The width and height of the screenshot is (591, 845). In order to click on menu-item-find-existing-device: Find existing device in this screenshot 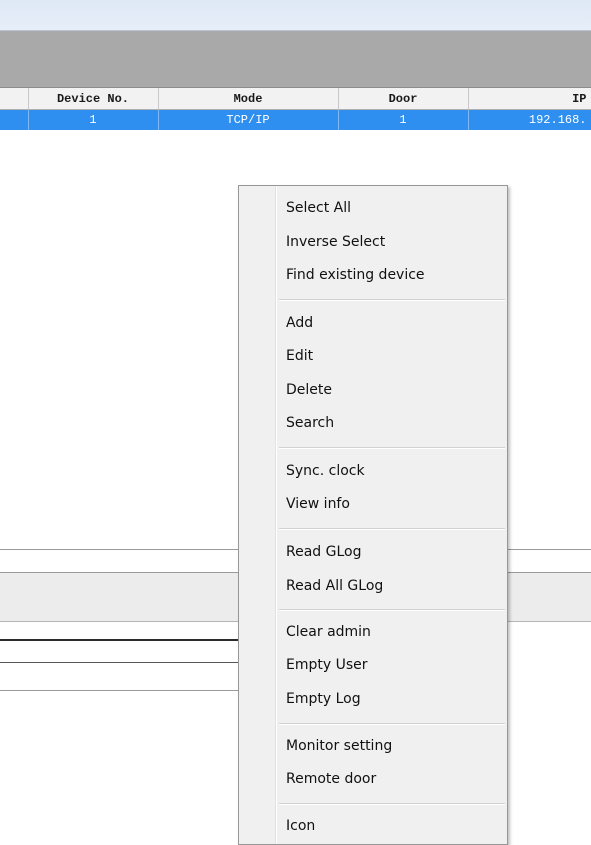, I will do `click(393, 275)`.